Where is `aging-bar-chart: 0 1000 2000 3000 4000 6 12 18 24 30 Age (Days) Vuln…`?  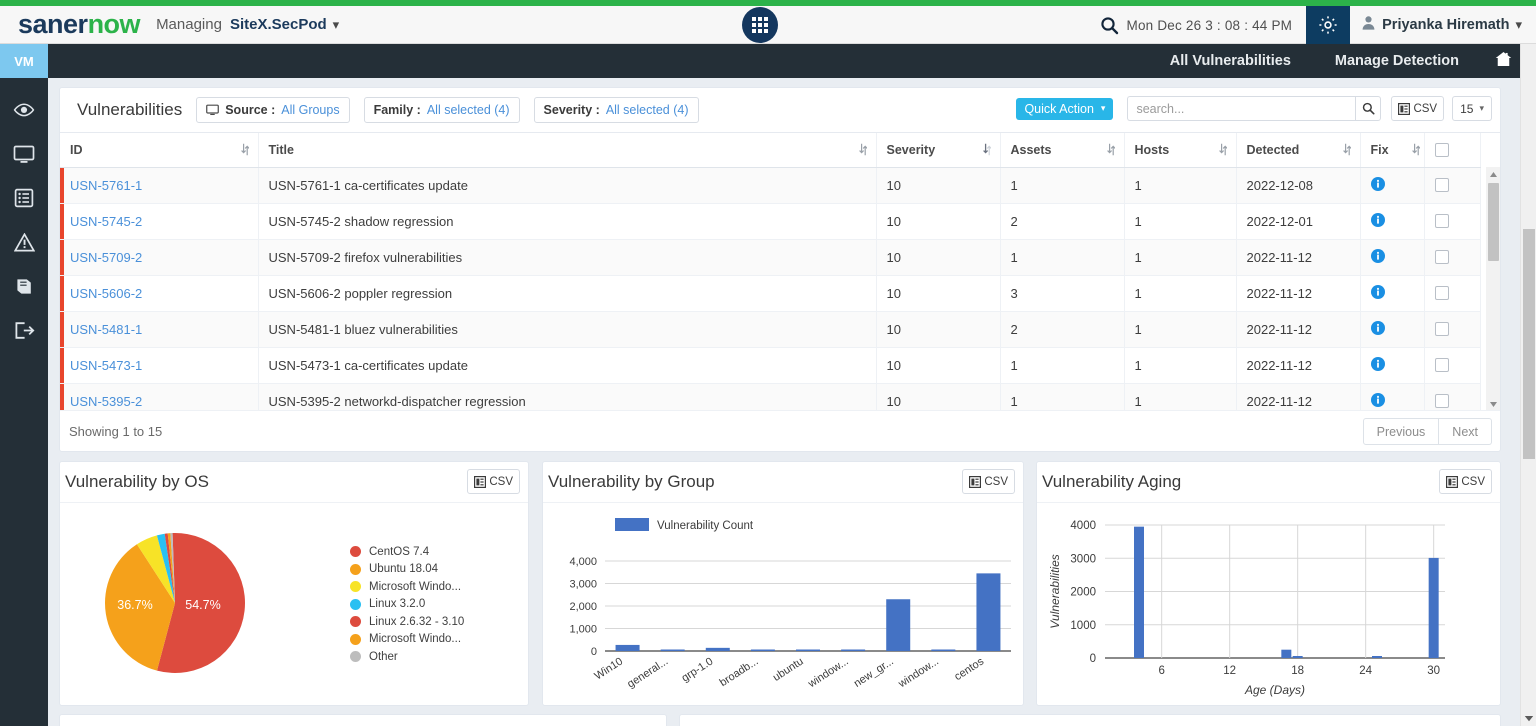
aging-bar-chart: 0 1000 2000 3000 4000 6 12 18 24 30 Age (Days) Vuln… is located at coordinates (1268, 604).